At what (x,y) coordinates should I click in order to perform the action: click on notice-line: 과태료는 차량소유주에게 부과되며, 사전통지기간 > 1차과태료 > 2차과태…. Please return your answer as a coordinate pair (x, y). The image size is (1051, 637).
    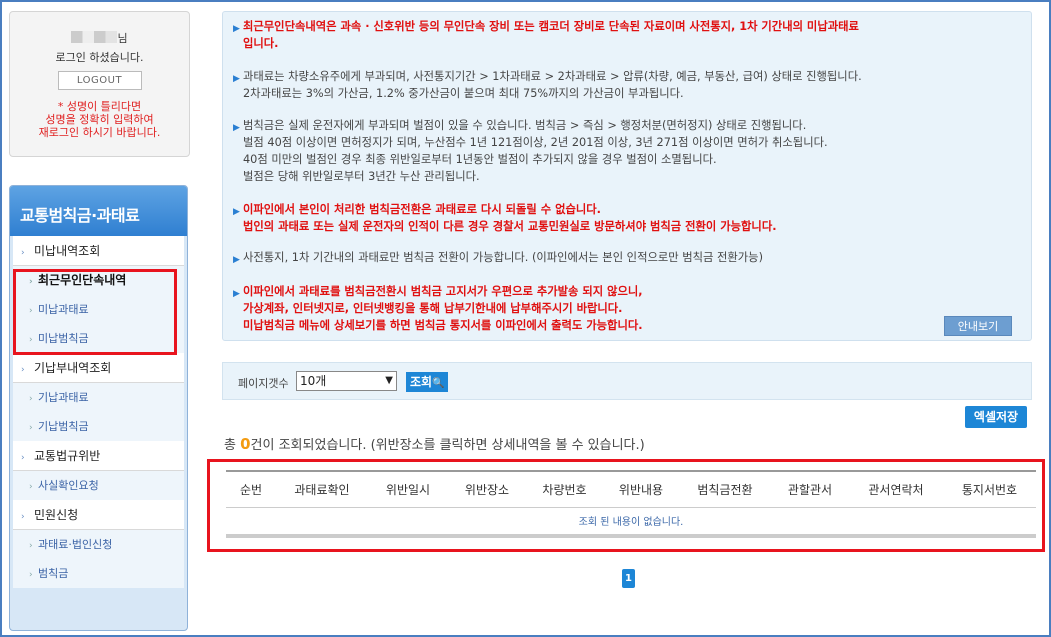
    Looking at the image, I should click on (552, 76).